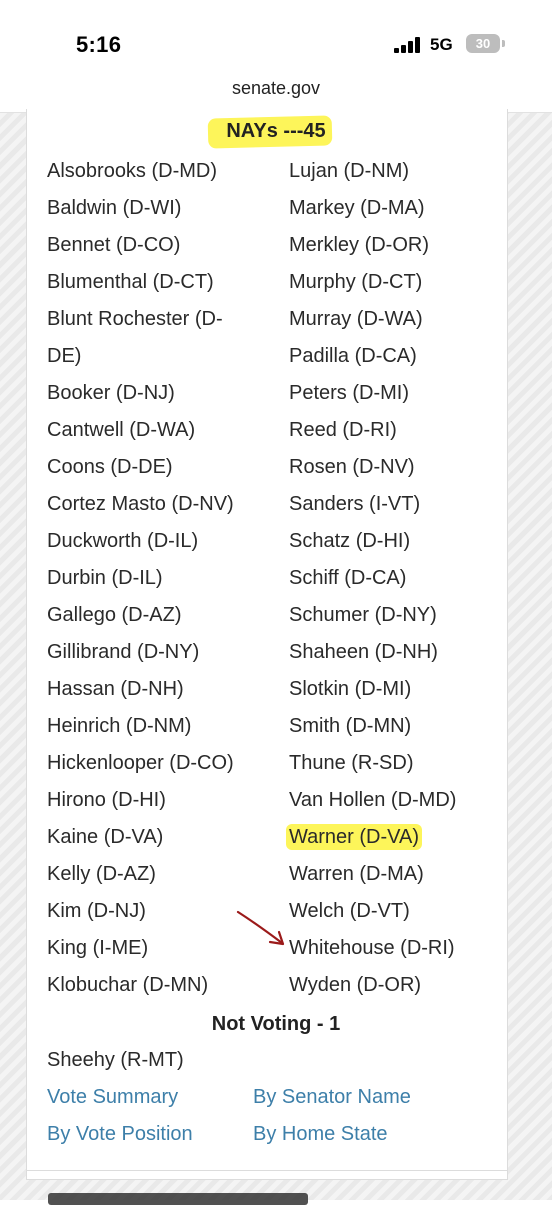 Image resolution: width=552 pixels, height=1205 pixels. What do you see at coordinates (356, 319) in the screenshot?
I see `senator-name: Murray (D-WA)` at bounding box center [356, 319].